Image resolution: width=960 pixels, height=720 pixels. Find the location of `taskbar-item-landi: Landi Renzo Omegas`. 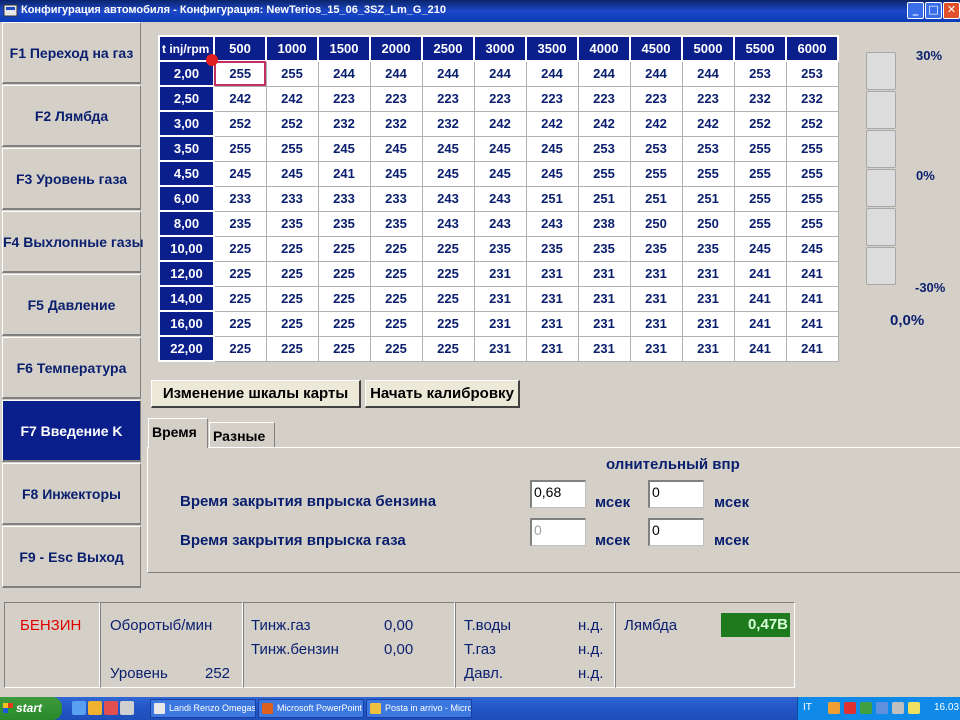

taskbar-item-landi: Landi Renzo Omegas is located at coordinates (203, 708).